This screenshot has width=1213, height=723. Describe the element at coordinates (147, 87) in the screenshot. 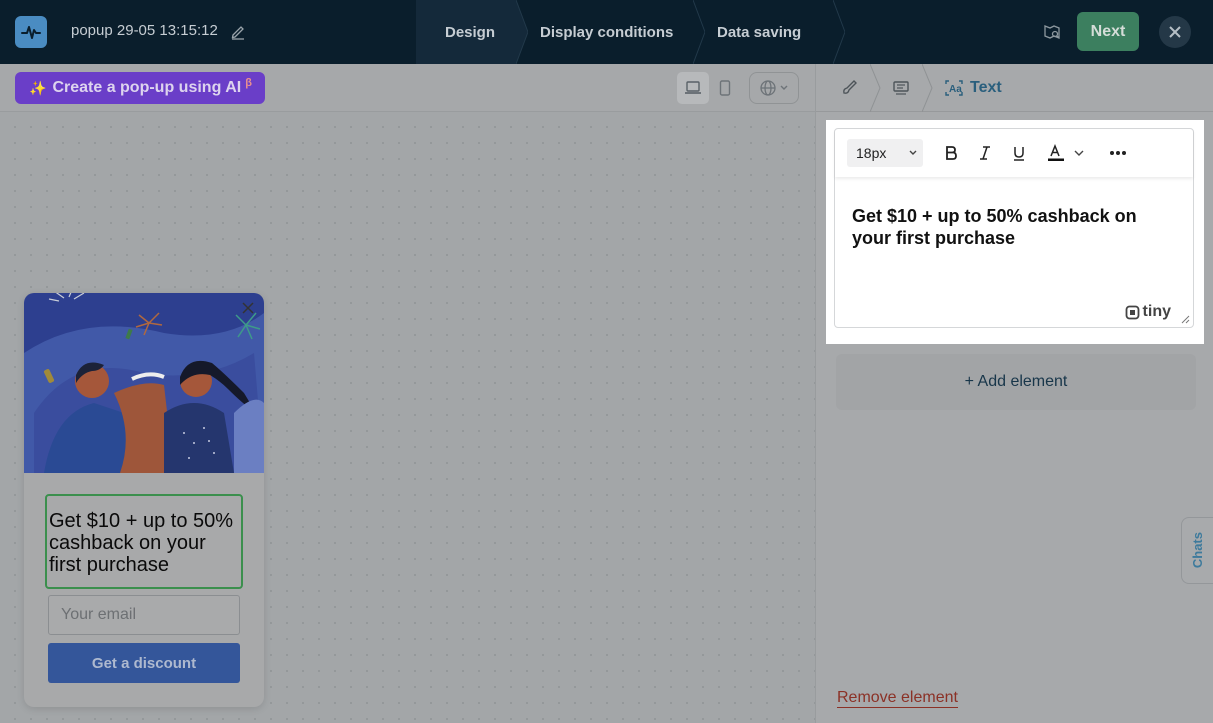

I see `ai-button-label: Create a pop-up using AI` at that location.